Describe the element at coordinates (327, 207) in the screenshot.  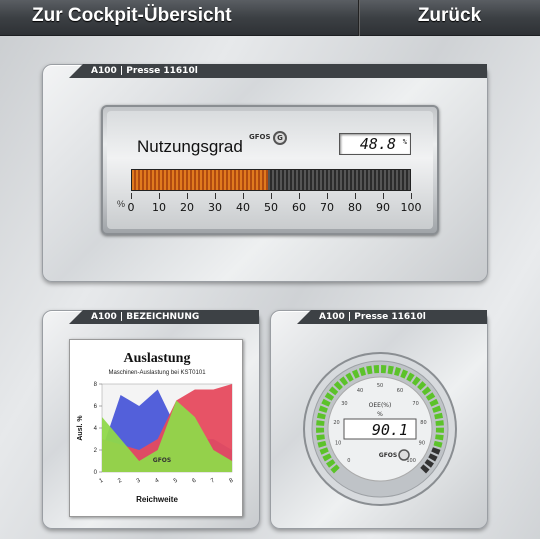
I see `scale-tick-label: 70` at that location.